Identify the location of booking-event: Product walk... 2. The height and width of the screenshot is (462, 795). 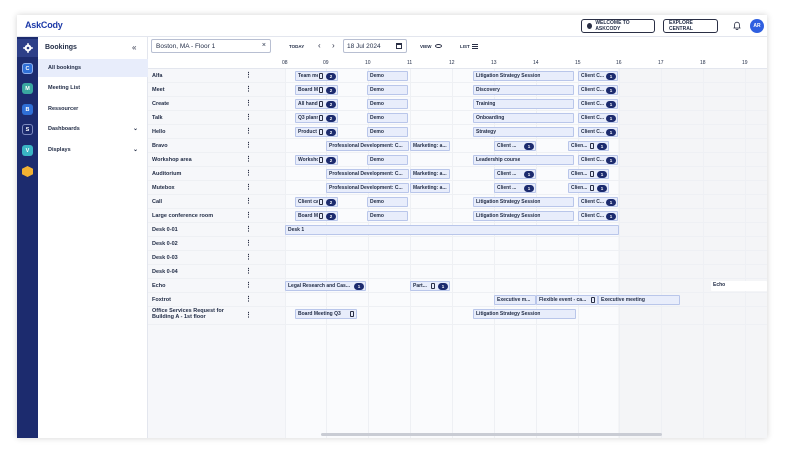
(316, 132).